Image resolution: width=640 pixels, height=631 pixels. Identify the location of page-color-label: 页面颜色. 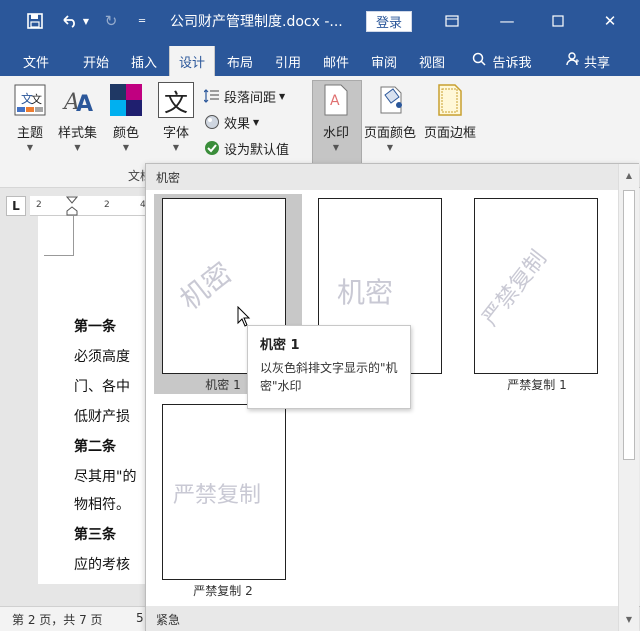
(390, 133).